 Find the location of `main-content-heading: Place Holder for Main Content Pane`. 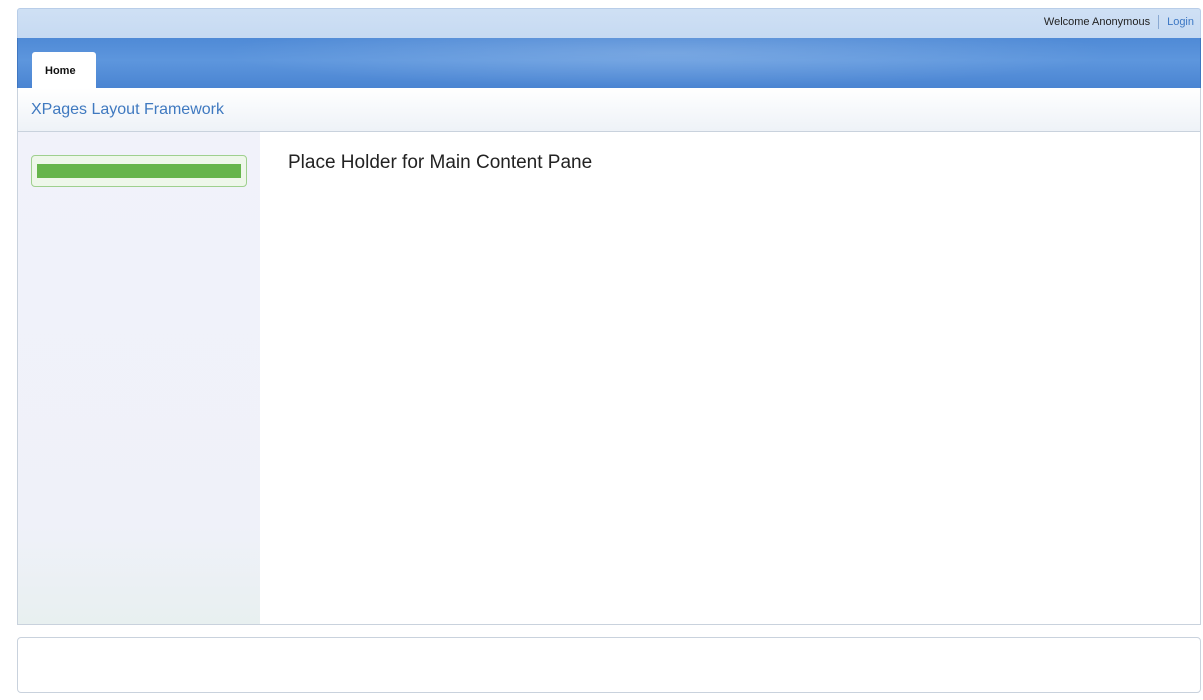

main-content-heading: Place Holder for Main Content Pane is located at coordinates (440, 162).